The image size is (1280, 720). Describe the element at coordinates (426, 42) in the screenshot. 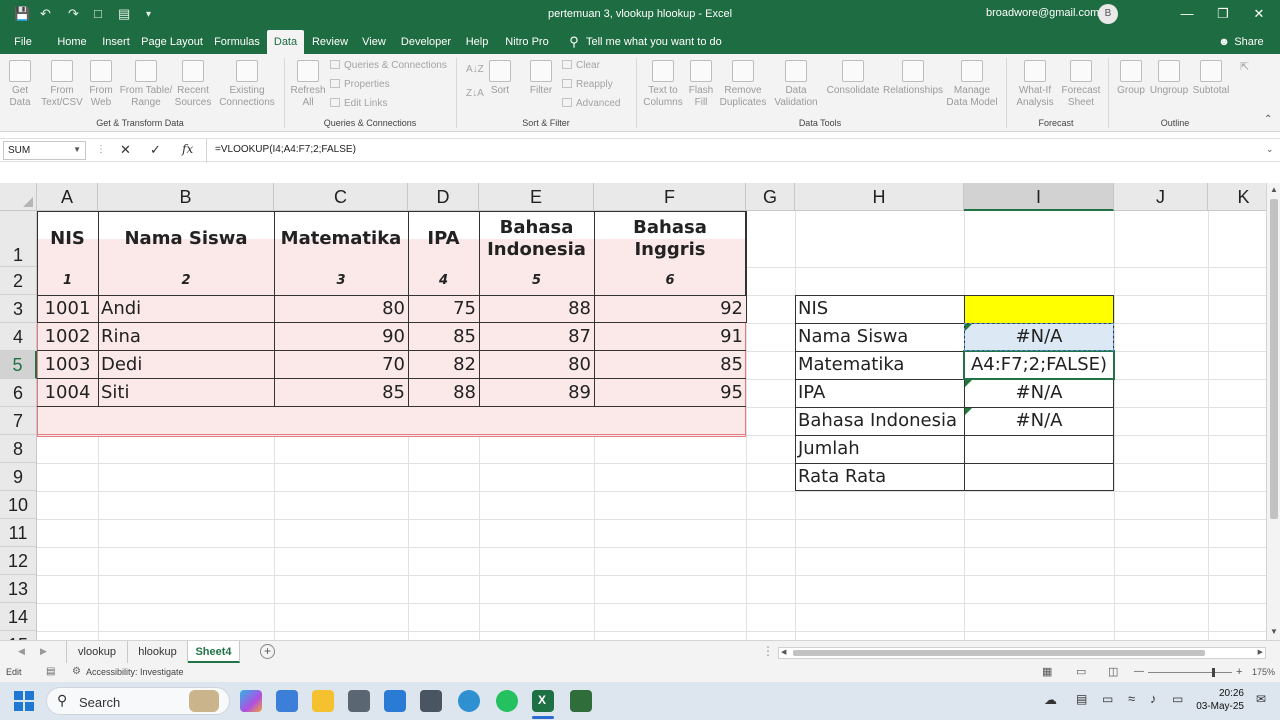

I see `tab-developer: Developer` at that location.